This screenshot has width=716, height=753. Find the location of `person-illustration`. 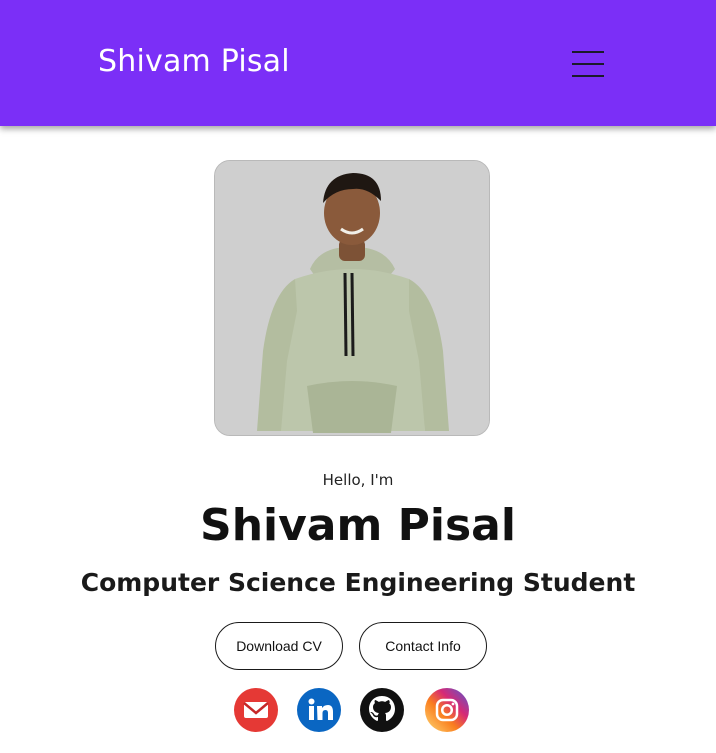

person-illustration is located at coordinates (352, 298).